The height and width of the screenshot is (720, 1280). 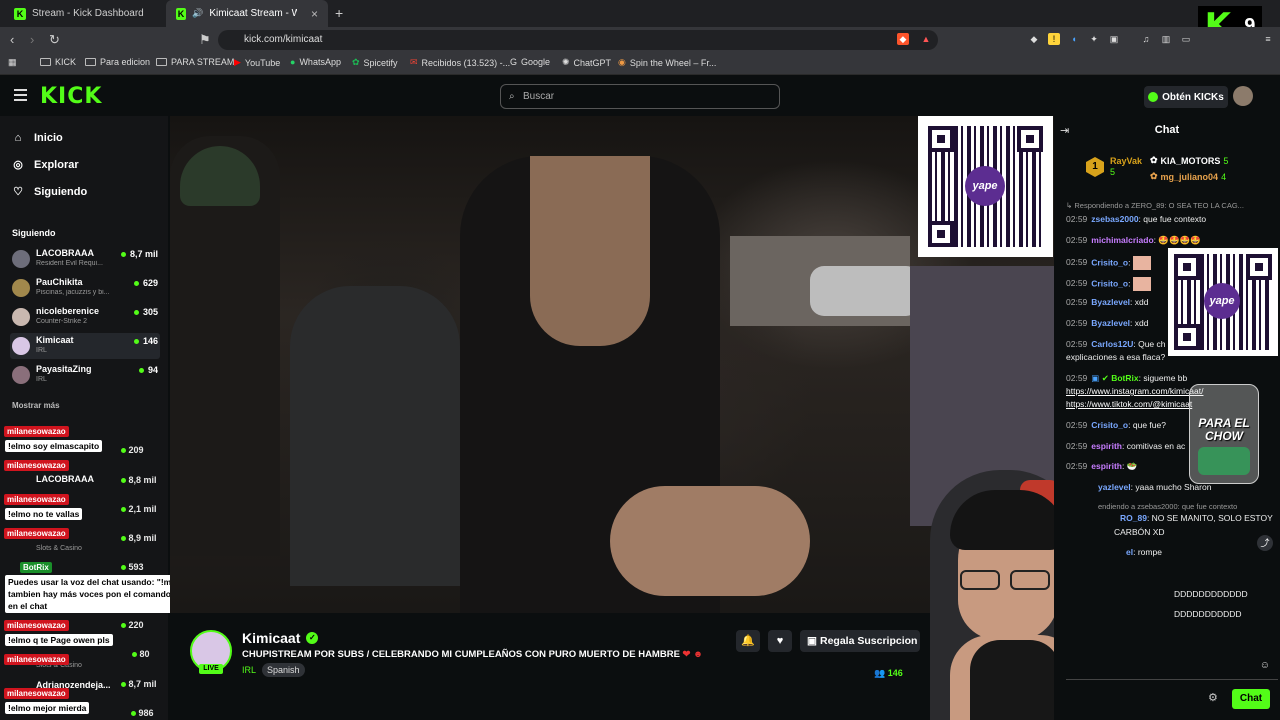 I want to click on gift-subscription-button: ▣ Regala Suscripcion, so click(x=860, y=641).